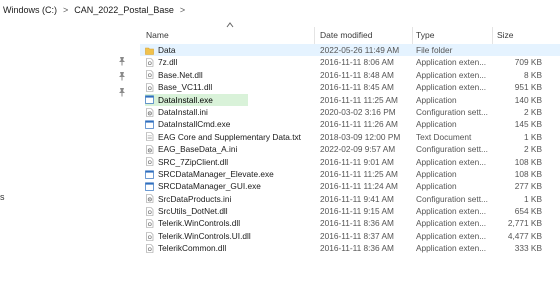 The height and width of the screenshot is (290, 560). I want to click on file-row: Data 2022-05-26 11:49 AM File folder, so click(350, 50).